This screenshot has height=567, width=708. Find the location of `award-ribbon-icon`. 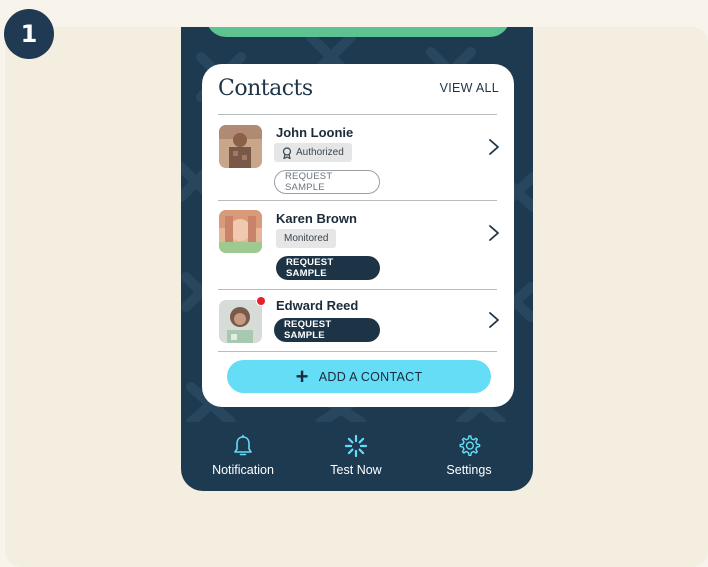

award-ribbon-icon is located at coordinates (287, 152).